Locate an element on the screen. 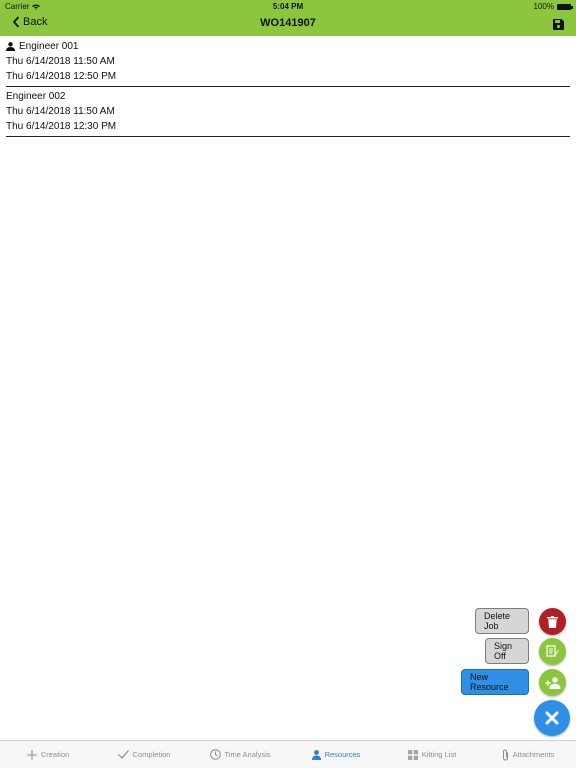 This screenshot has width=576, height=768. resource-name: Engineer 002 is located at coordinates (36, 96).